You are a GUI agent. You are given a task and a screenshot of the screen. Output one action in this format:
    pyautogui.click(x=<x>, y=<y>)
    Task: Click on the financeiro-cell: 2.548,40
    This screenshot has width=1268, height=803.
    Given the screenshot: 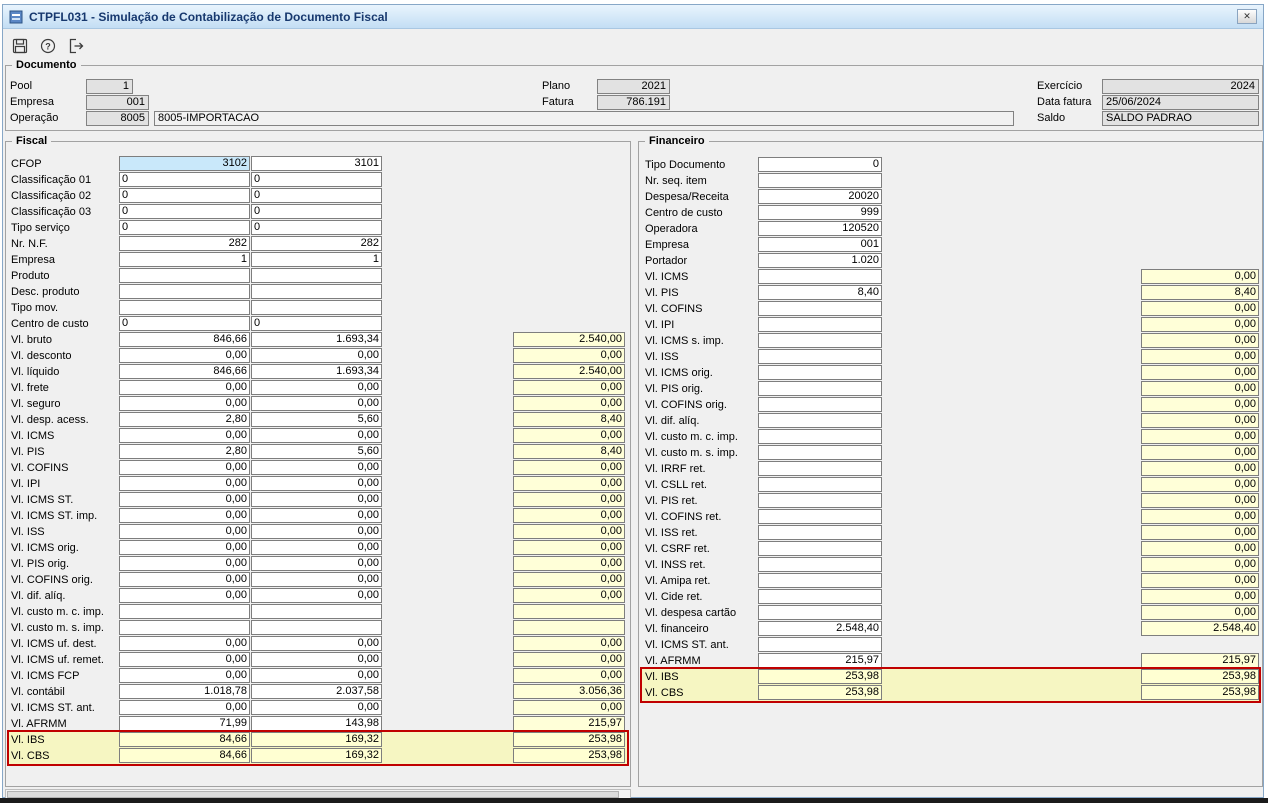 What is the action you would take?
    pyautogui.click(x=820, y=628)
    